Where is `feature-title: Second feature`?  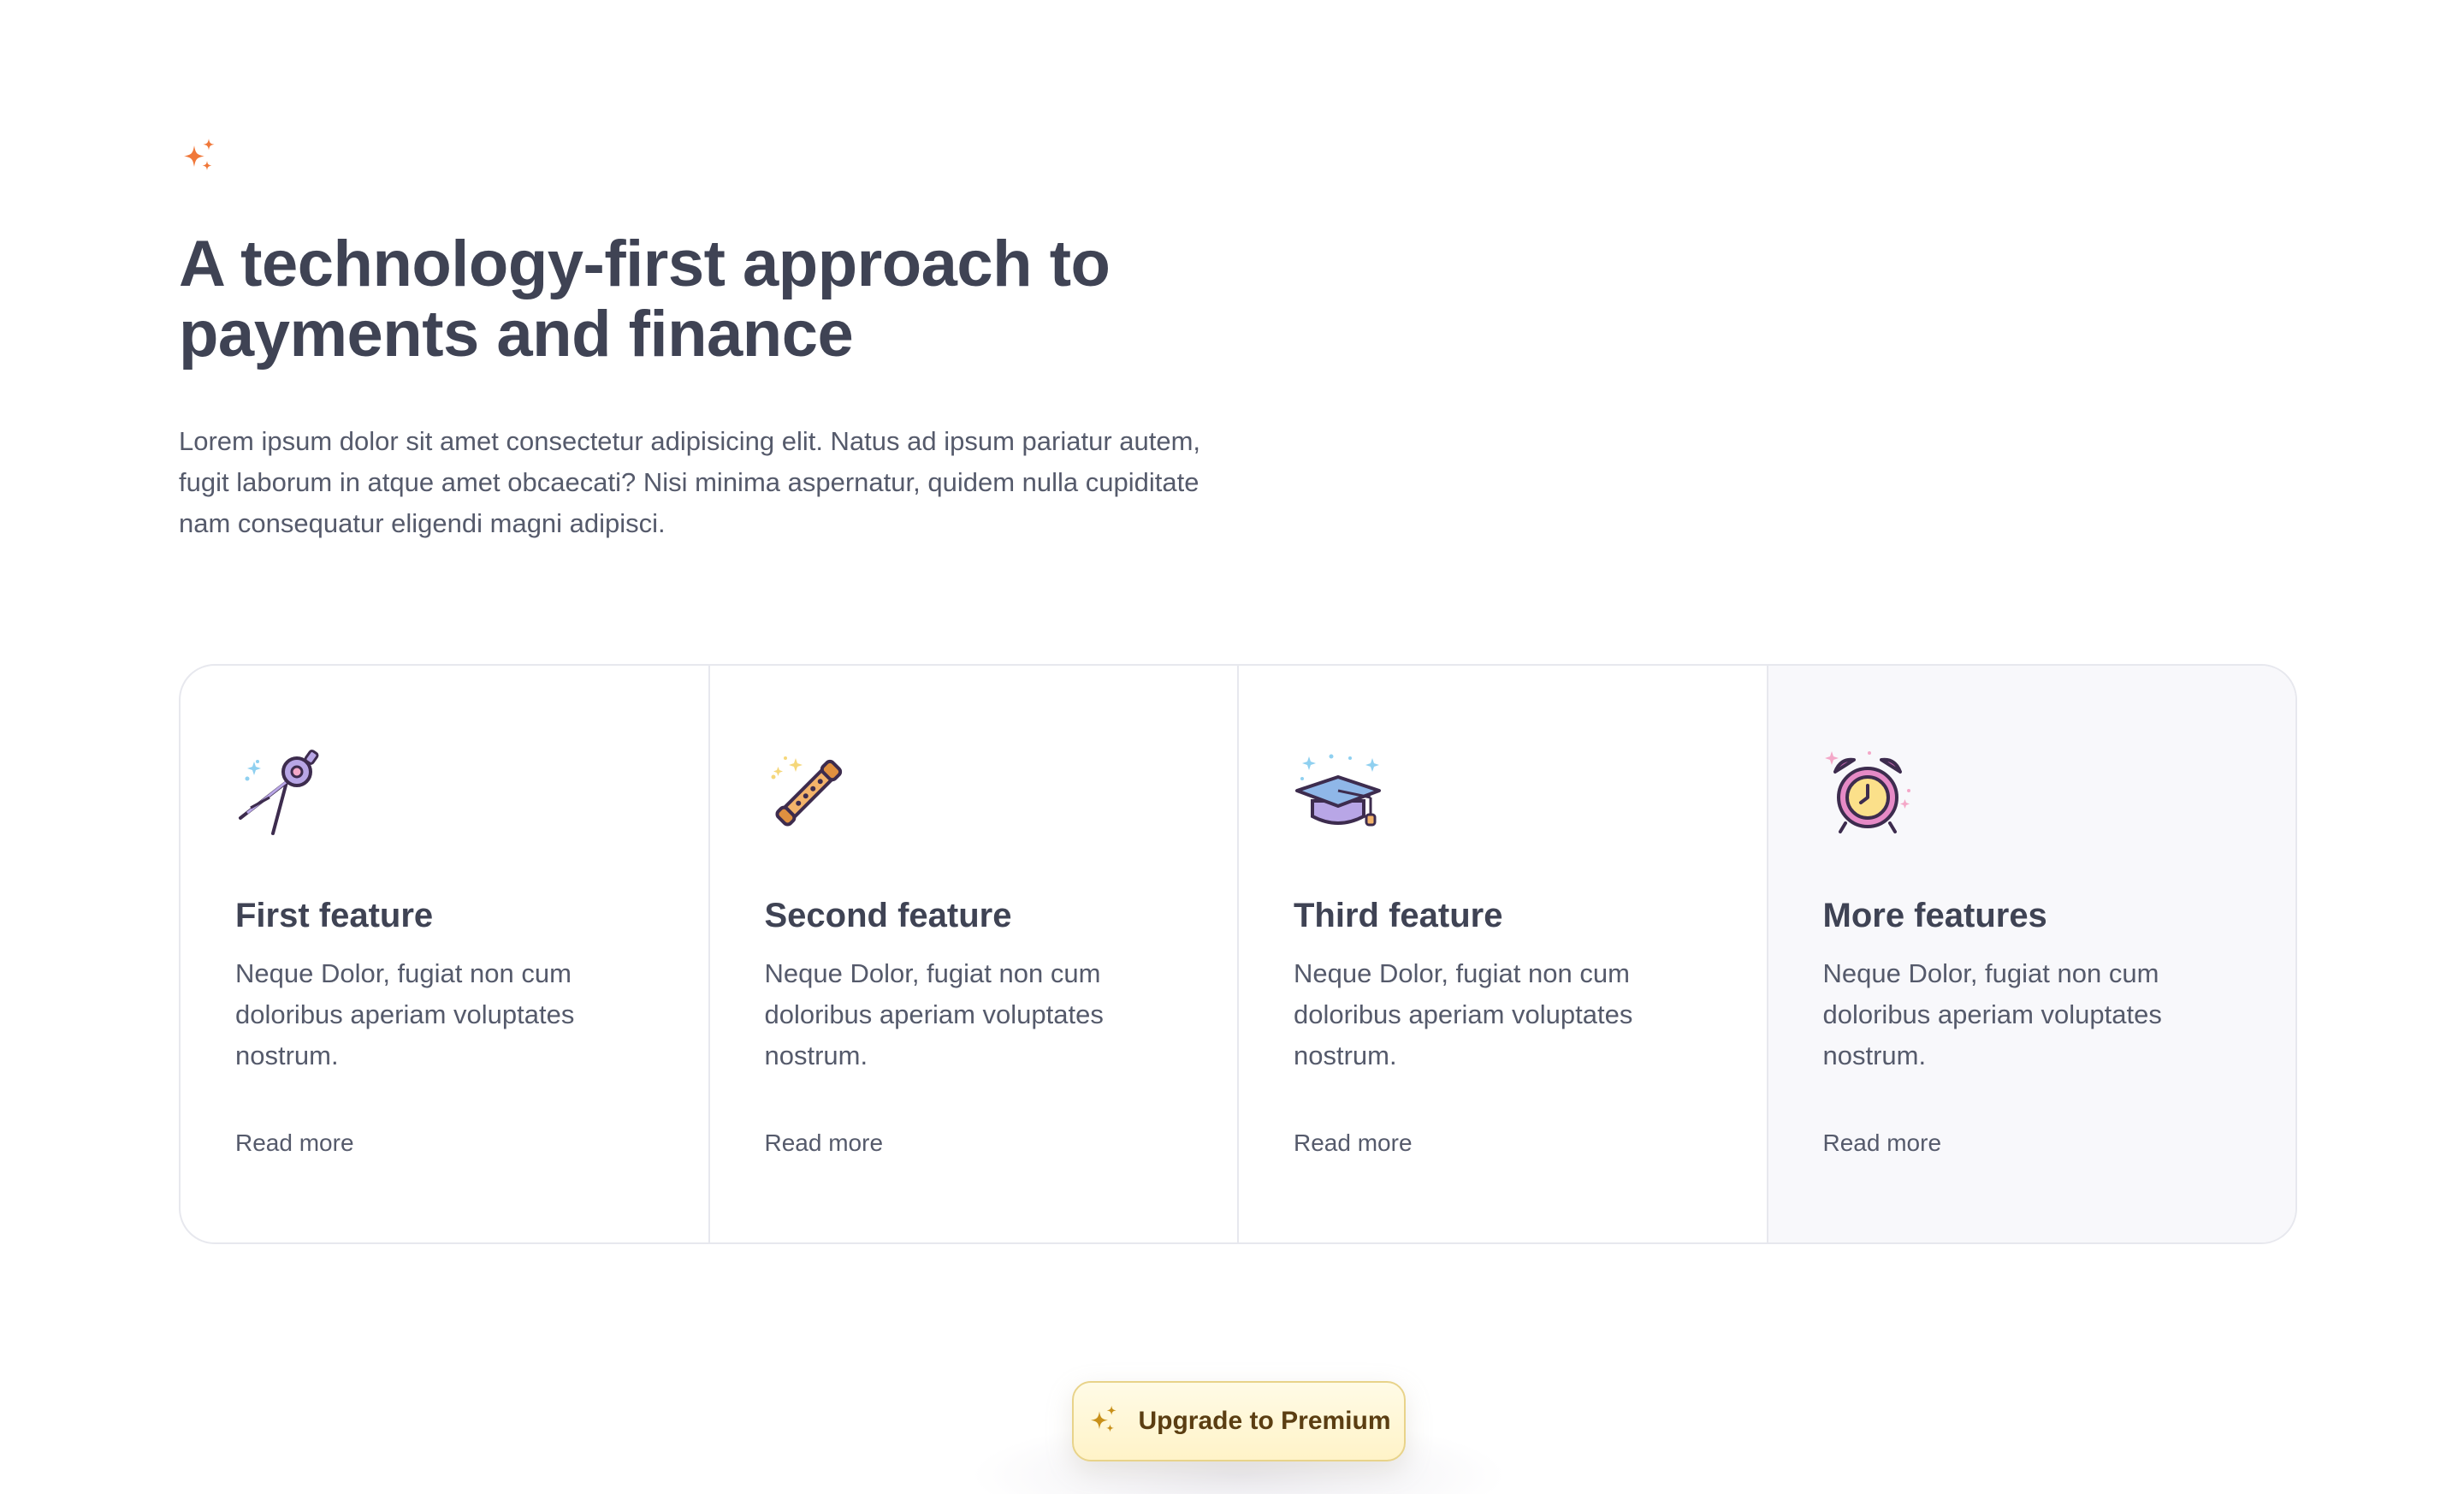 feature-title: Second feature is located at coordinates (888, 916).